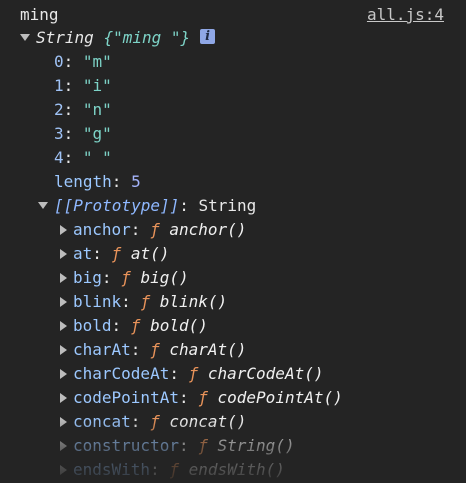 This screenshot has height=483, width=466. What do you see at coordinates (208, 349) in the screenshot?
I see `method-name: charAt()` at bounding box center [208, 349].